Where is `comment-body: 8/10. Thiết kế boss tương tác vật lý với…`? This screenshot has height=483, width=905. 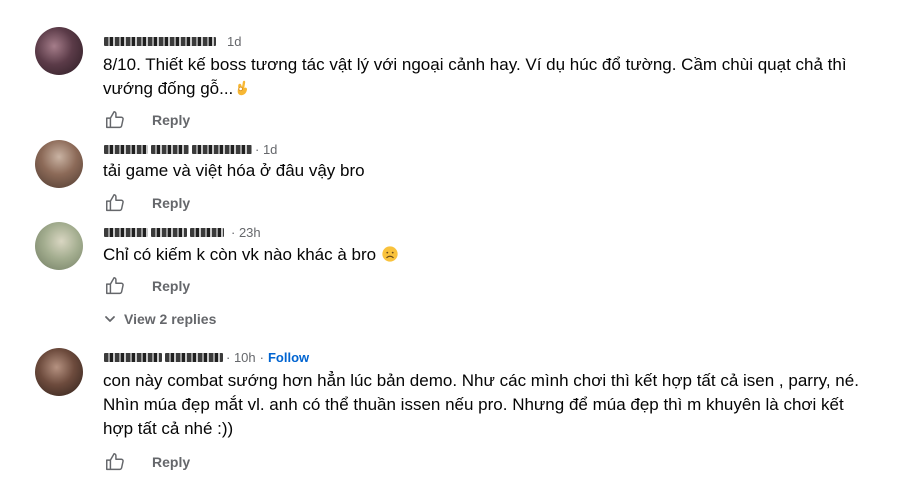 comment-body: 8/10. Thiết kế boss tương tác vật lý với… is located at coordinates (475, 76).